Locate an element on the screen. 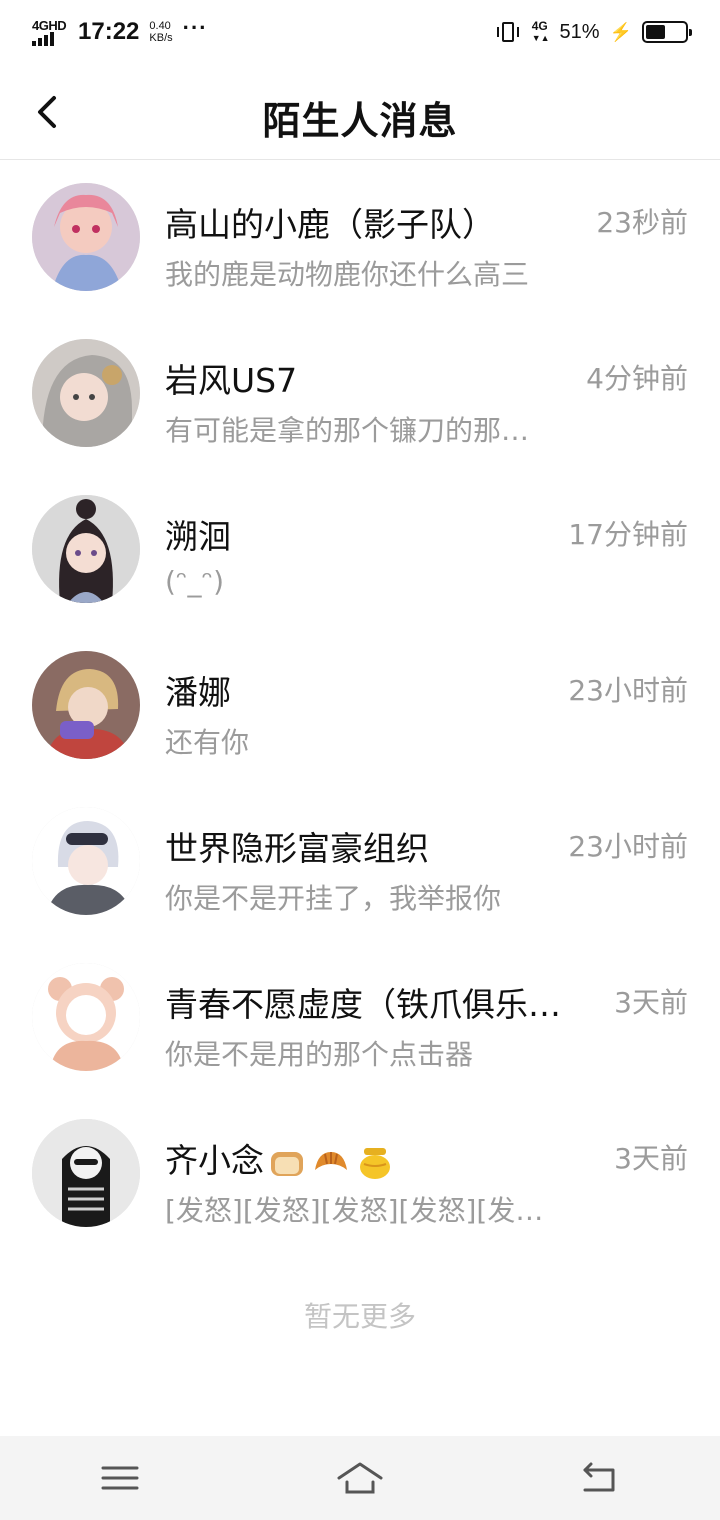 The width and height of the screenshot is (720, 1520). message-preview: 还有你 is located at coordinates (207, 742).